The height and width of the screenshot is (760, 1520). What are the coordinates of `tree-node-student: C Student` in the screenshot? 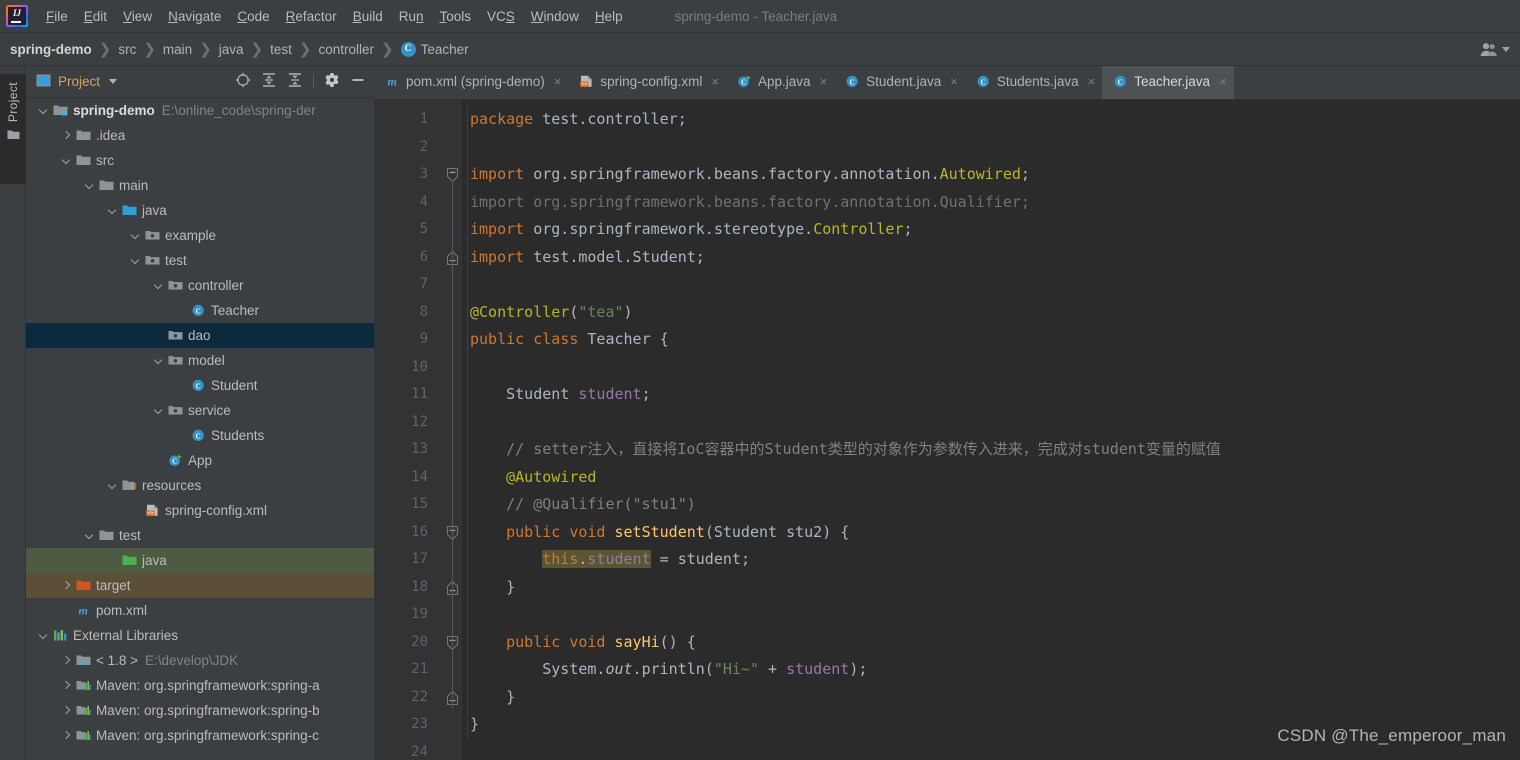 It's located at (200, 385).